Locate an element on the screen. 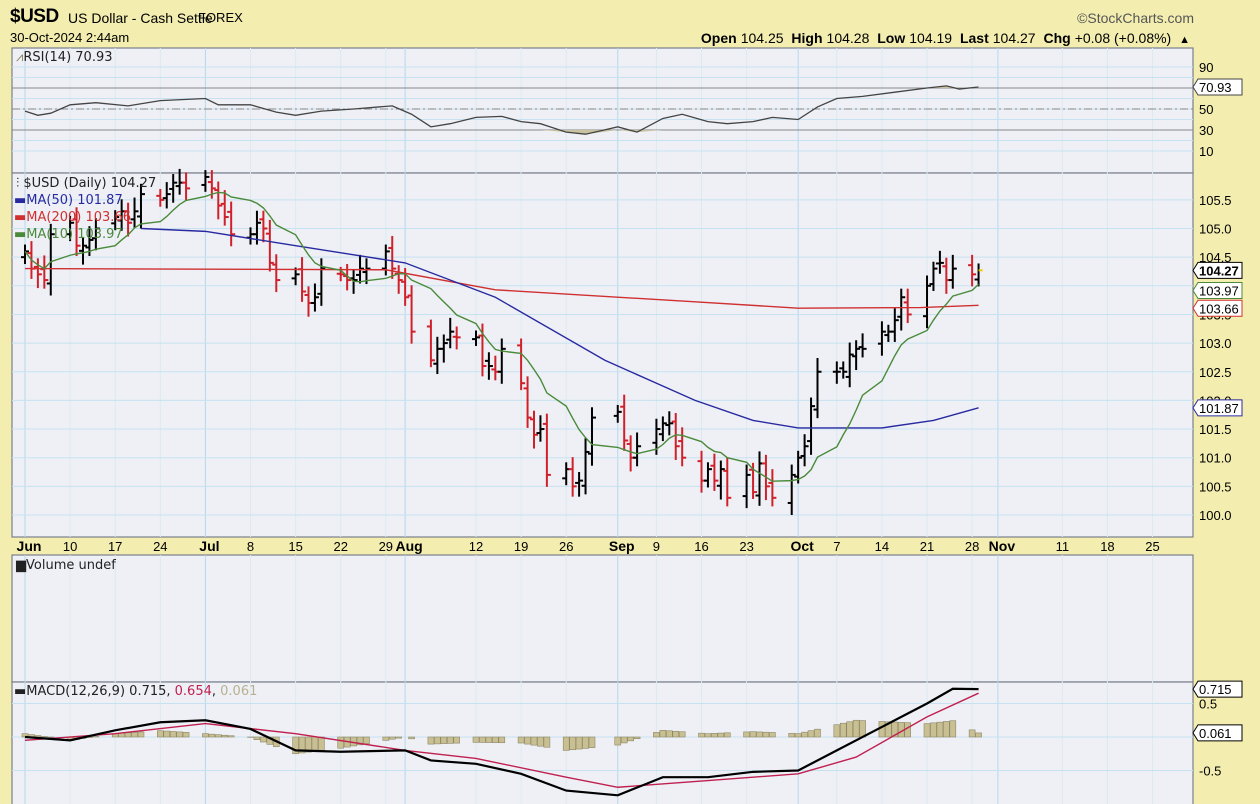 The image size is (1260, 804). ma10-legend-text: MA(10) 103.97 is located at coordinates (74, 234).